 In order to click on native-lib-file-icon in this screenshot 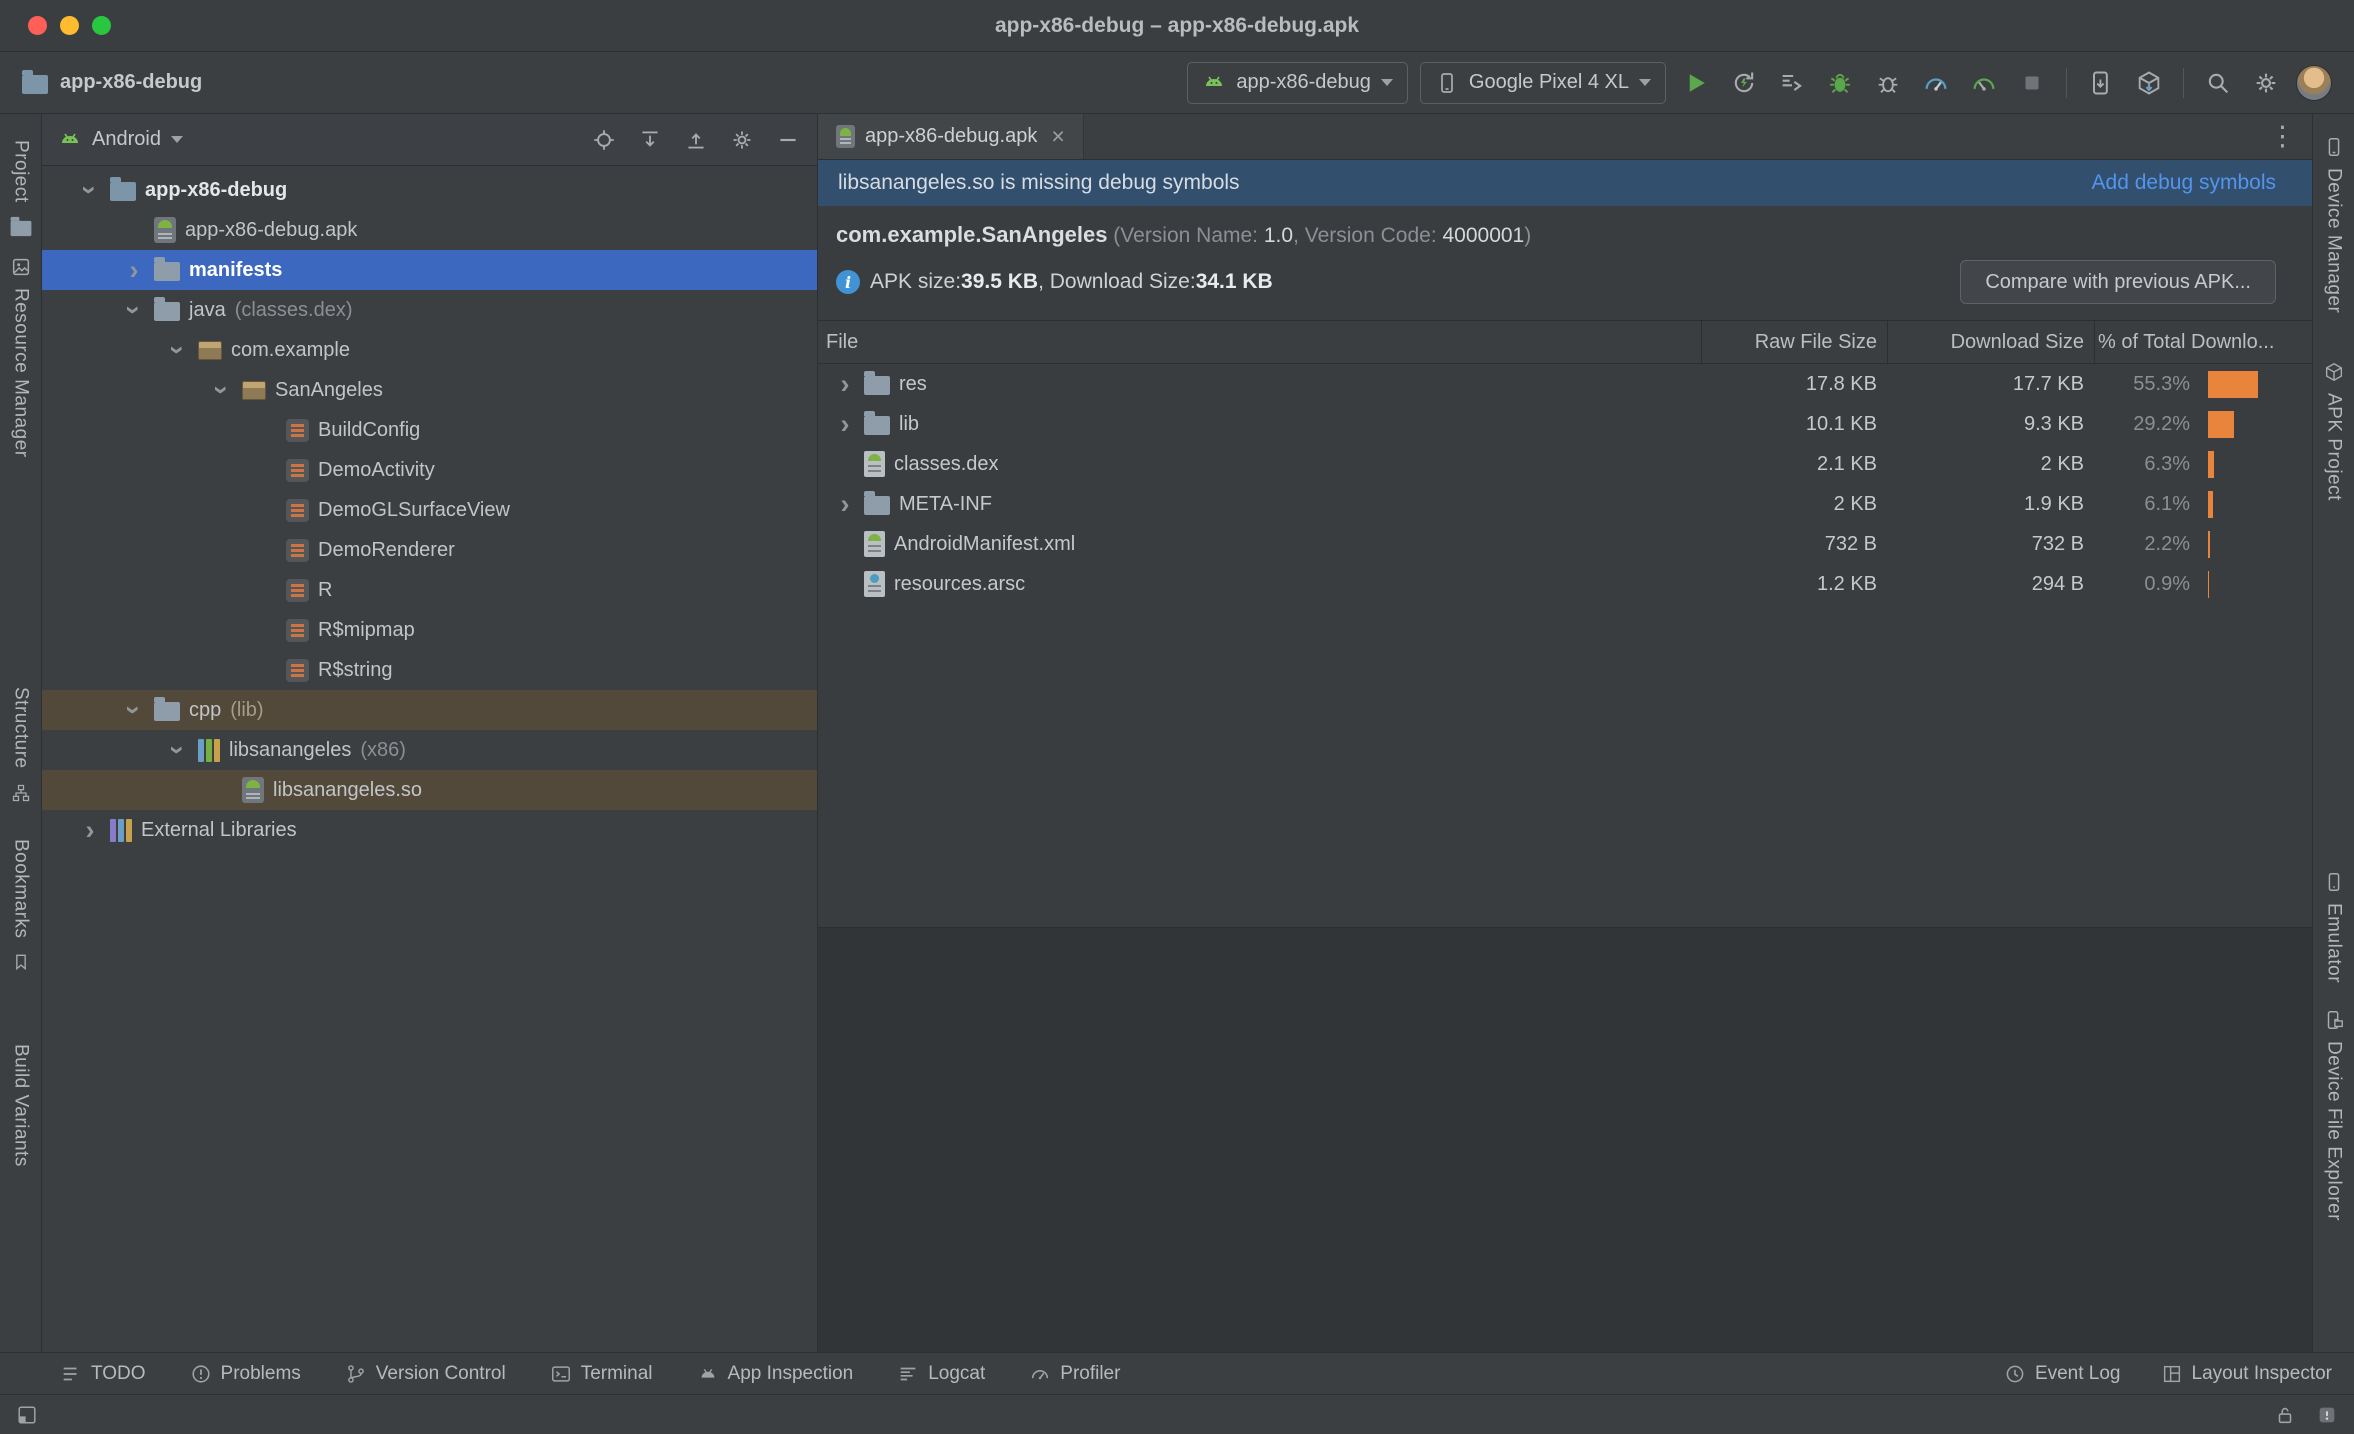, I will do `click(253, 790)`.